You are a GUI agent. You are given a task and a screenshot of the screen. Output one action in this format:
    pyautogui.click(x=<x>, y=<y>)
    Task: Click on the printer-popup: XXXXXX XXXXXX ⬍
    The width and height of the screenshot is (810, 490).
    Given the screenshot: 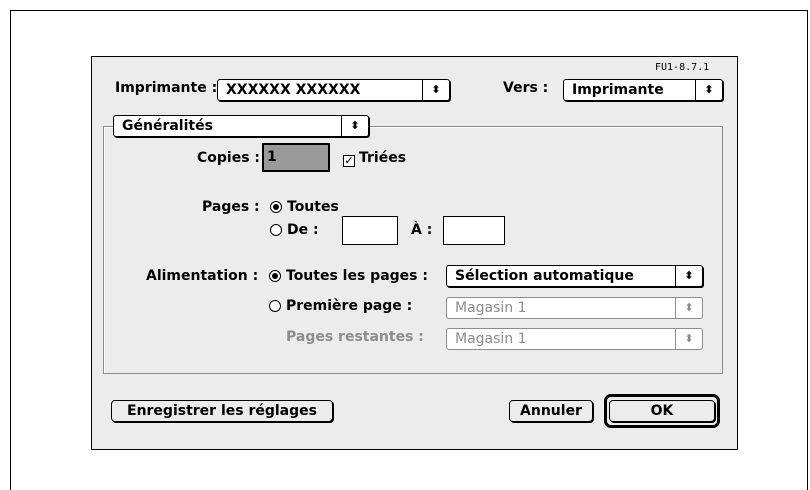 What is the action you would take?
    pyautogui.click(x=333, y=90)
    